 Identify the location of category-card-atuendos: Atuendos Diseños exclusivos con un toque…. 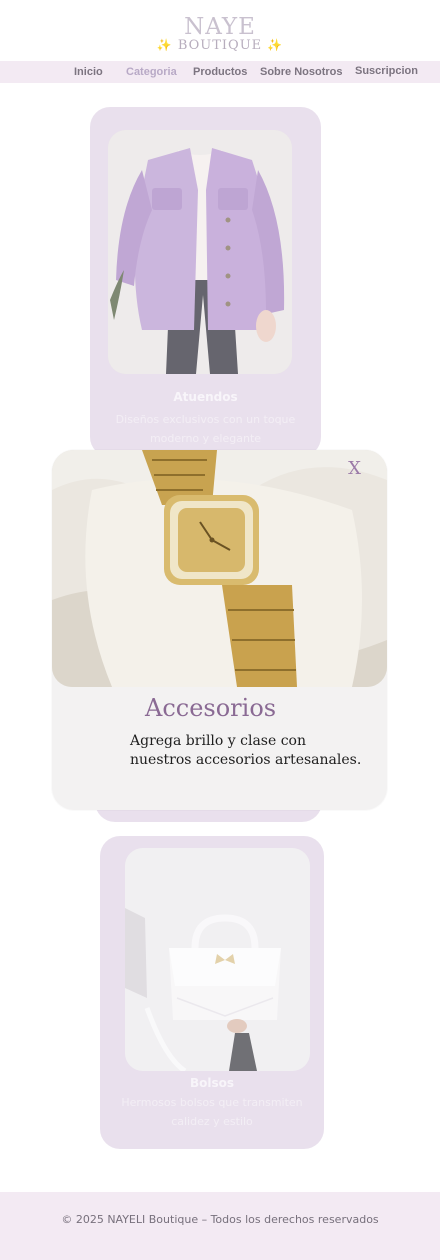
(205, 282).